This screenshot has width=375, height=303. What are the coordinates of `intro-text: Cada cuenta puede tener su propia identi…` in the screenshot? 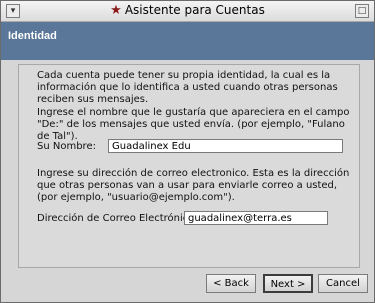 It's located at (187, 87).